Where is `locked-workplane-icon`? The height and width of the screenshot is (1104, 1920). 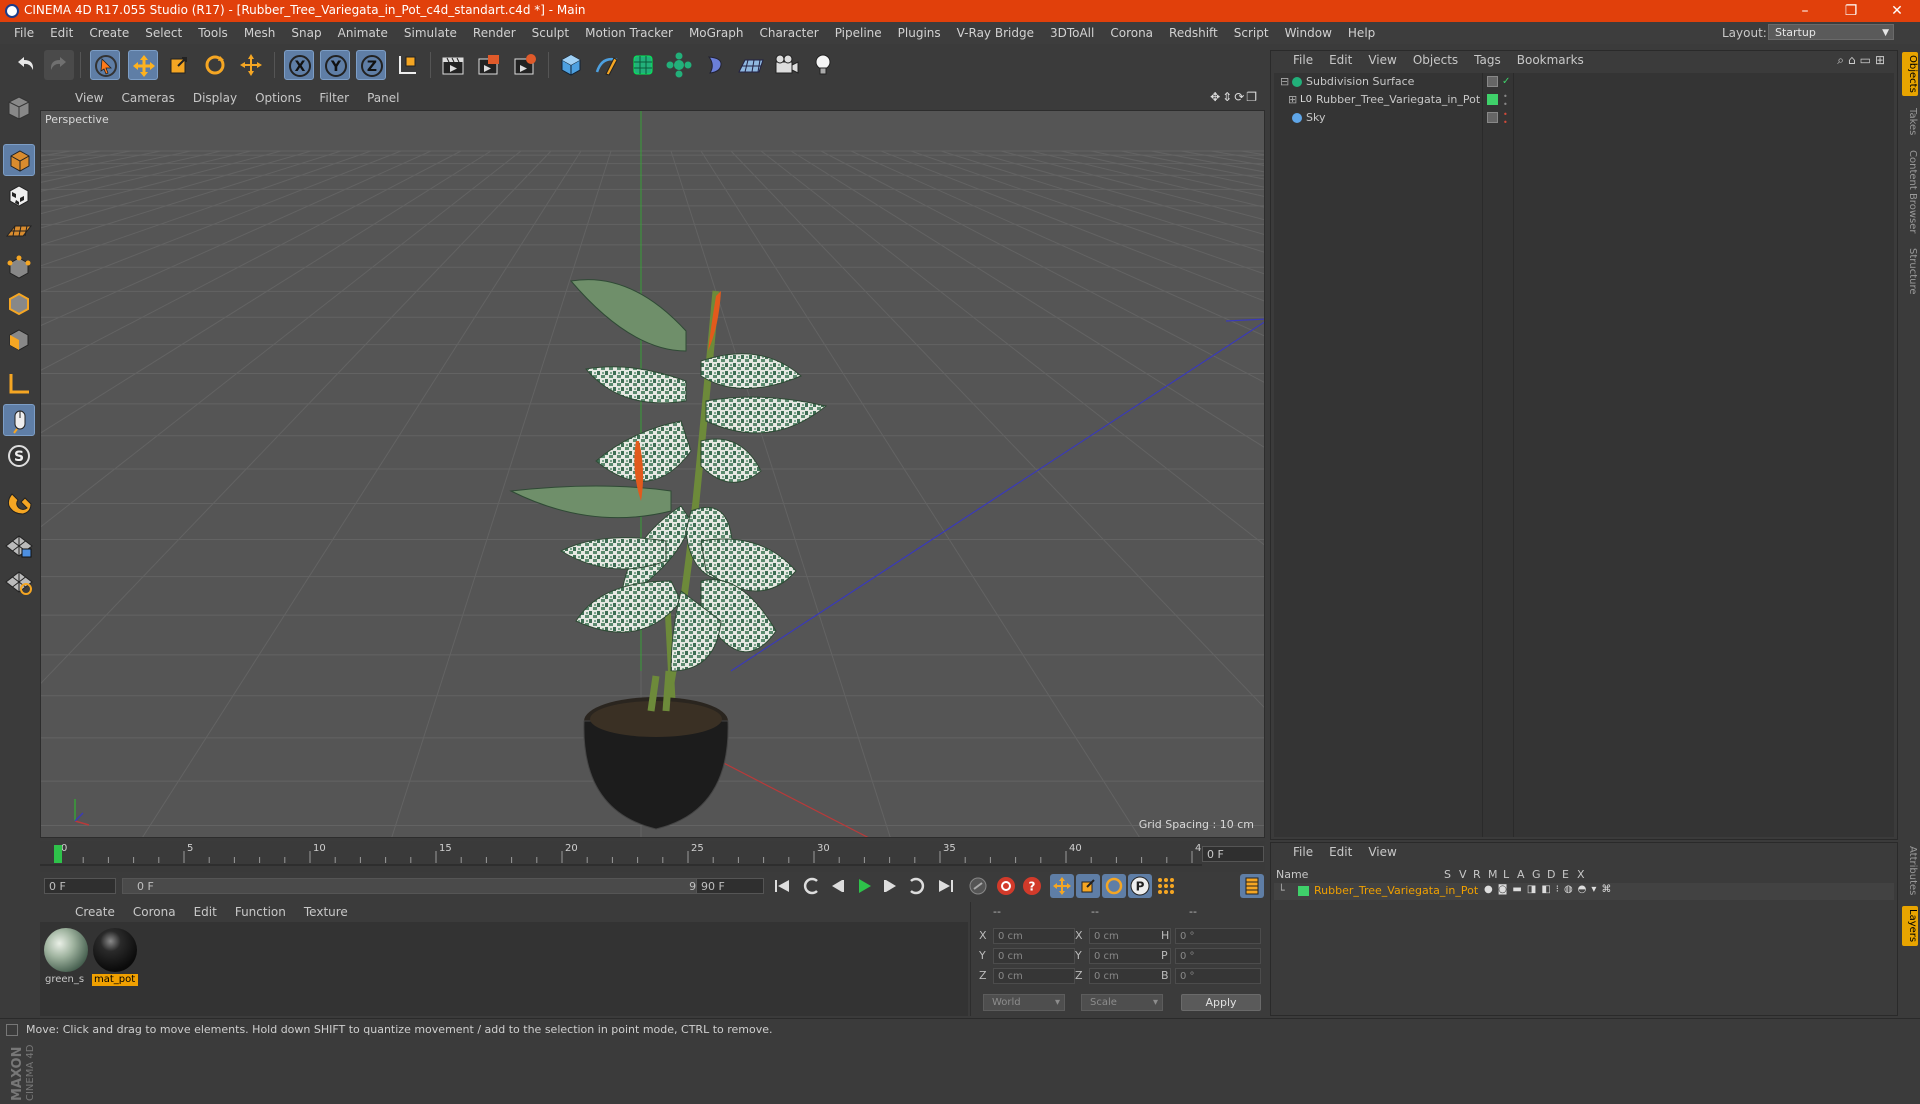
locked-workplane-icon is located at coordinates (19, 546).